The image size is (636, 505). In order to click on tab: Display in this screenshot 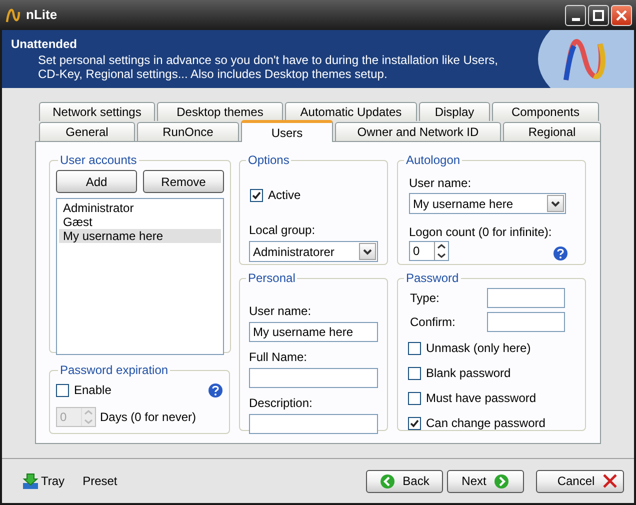, I will do `click(454, 111)`.